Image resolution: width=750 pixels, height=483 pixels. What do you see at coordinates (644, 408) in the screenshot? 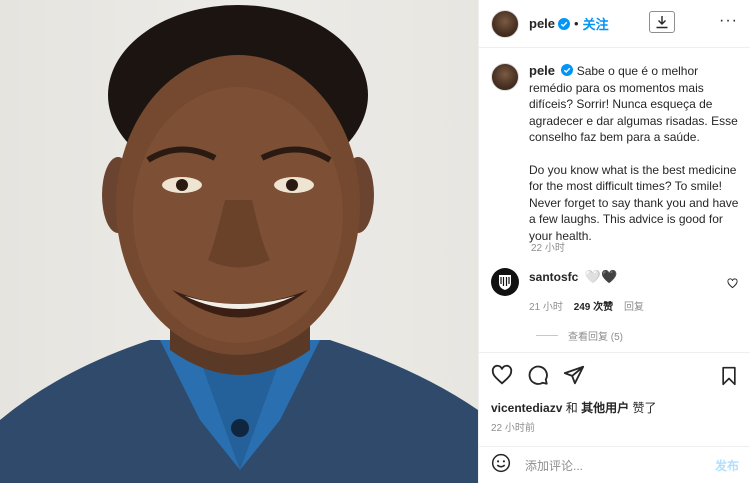
I see `likes-suffix: 赞了` at bounding box center [644, 408].